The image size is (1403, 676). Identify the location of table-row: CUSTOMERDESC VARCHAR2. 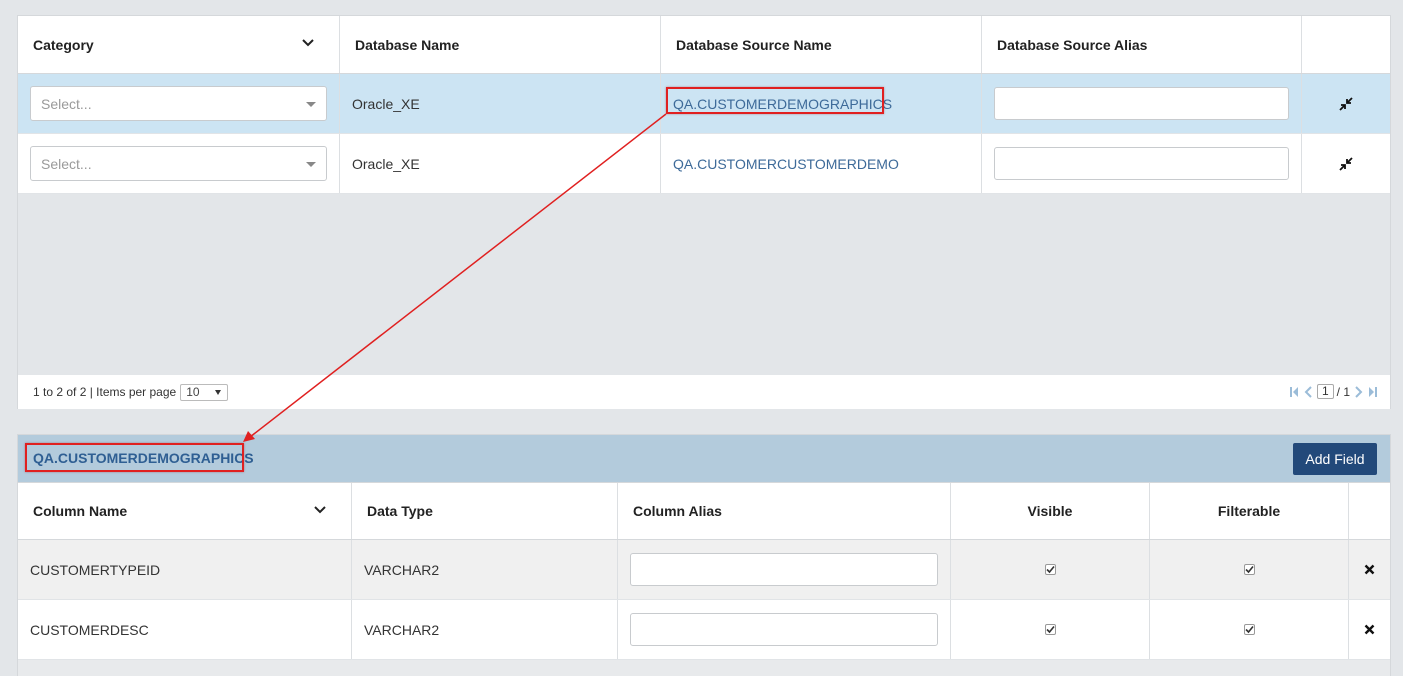
(704, 630).